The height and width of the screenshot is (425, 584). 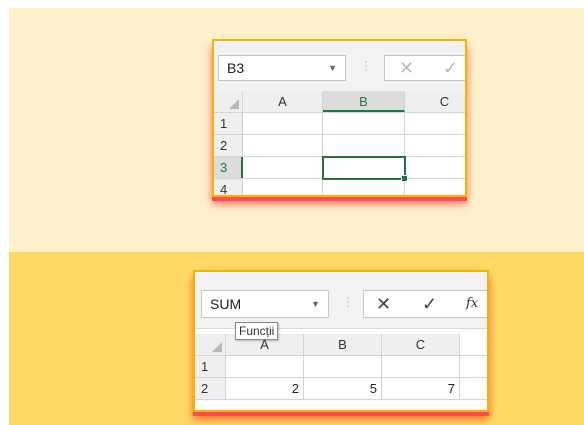 I want to click on name-box-value: B3, so click(x=236, y=68).